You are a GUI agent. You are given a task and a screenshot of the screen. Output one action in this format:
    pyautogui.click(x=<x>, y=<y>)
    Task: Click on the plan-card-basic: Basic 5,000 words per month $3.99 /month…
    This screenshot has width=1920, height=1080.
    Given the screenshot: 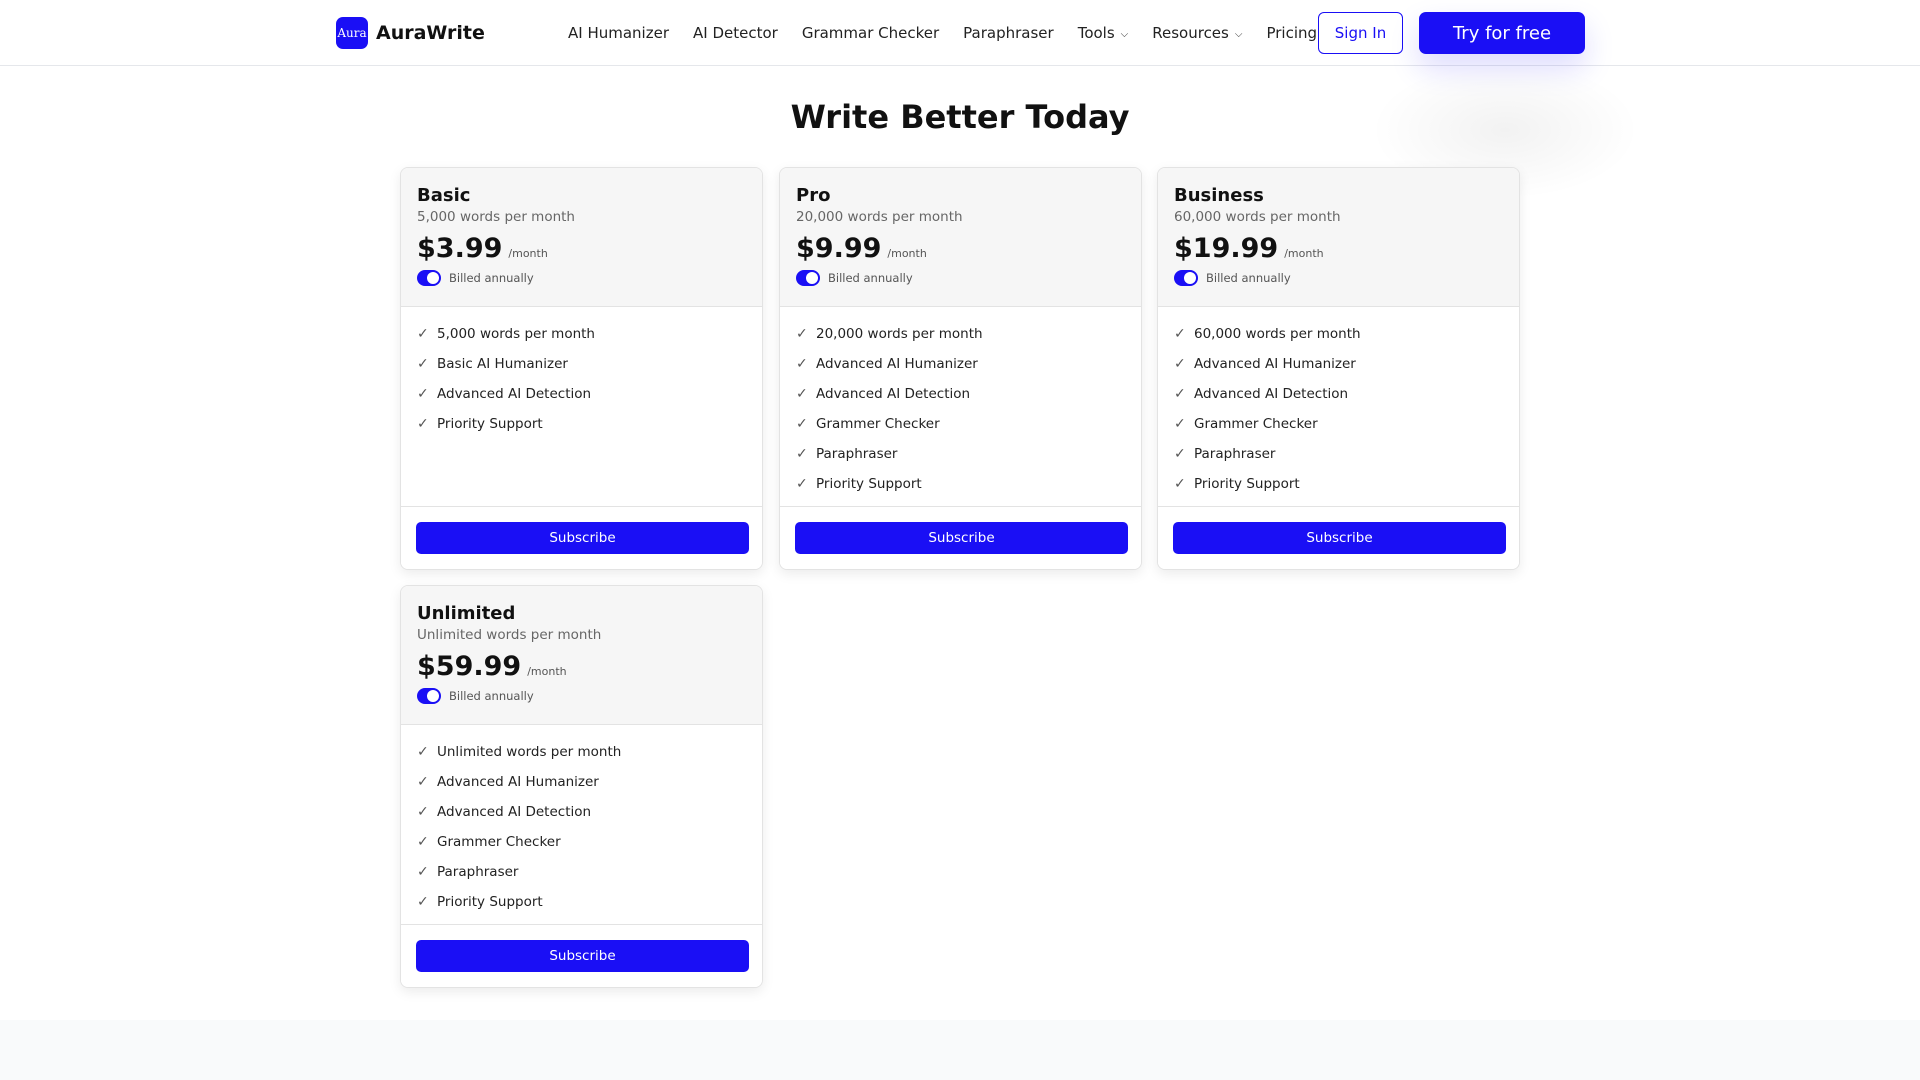 What is the action you would take?
    pyautogui.click(x=581, y=368)
    